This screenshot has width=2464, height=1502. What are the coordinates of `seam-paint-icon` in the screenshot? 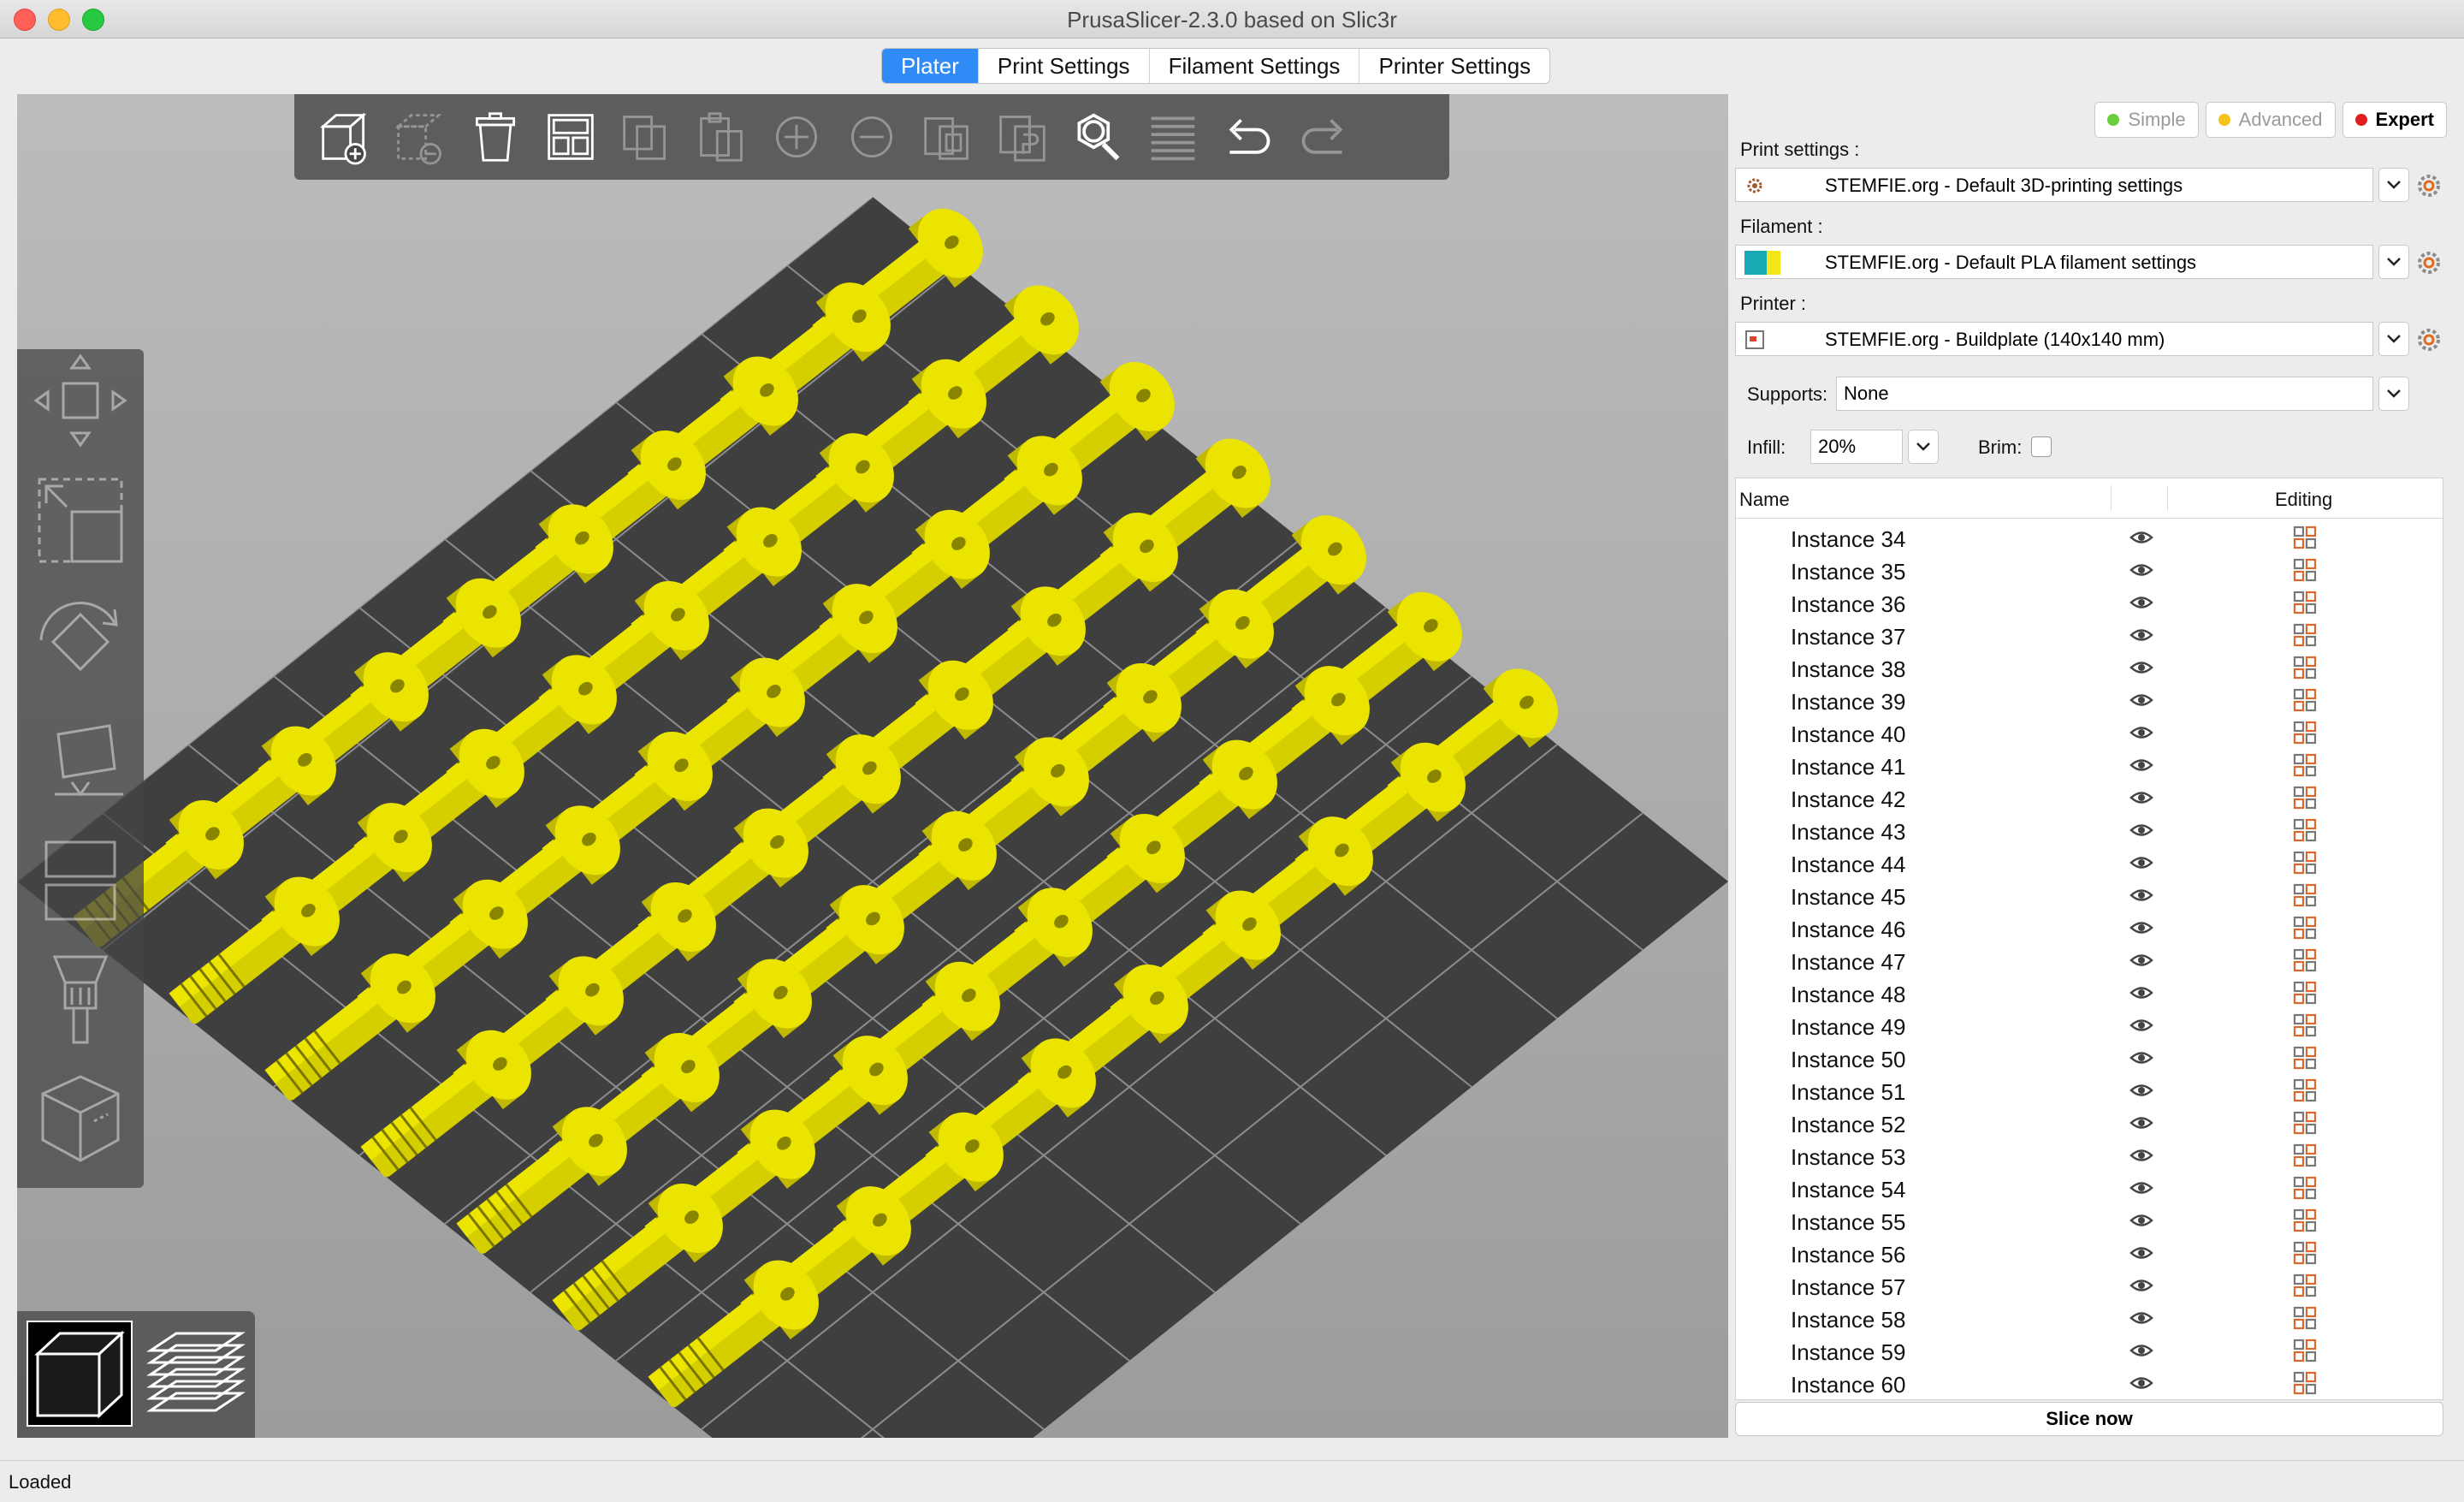 It's located at (80, 1119).